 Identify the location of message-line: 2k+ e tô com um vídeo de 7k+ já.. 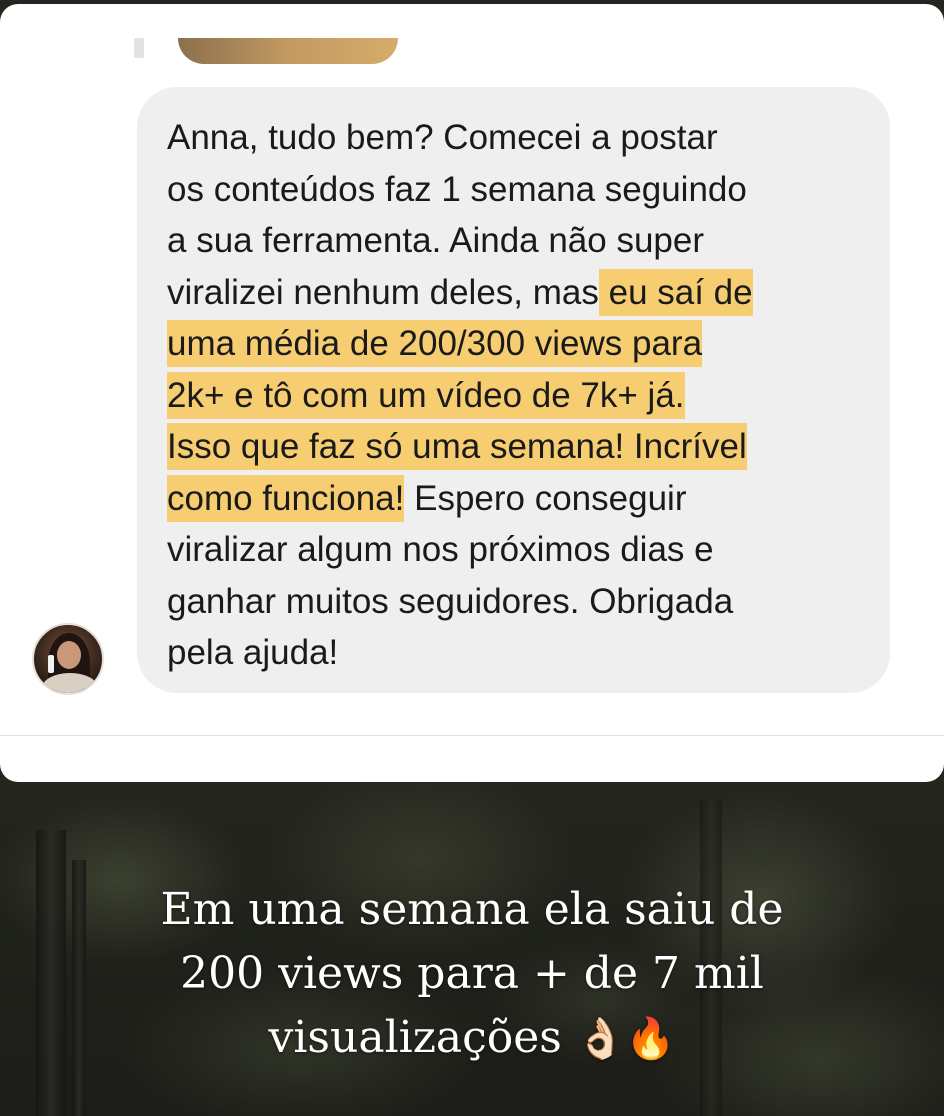
(517, 396).